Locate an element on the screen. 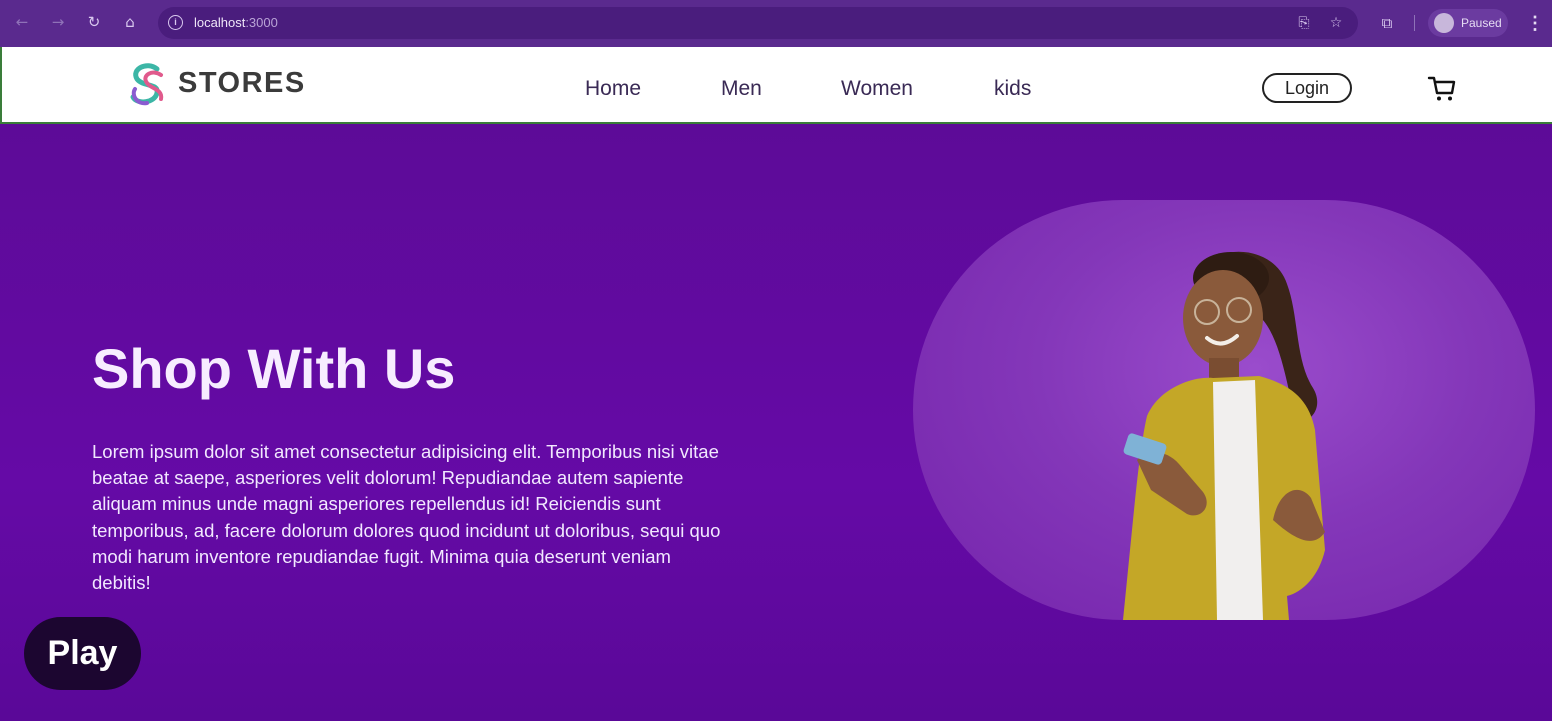  profile-label: Paused is located at coordinates (1481, 23).